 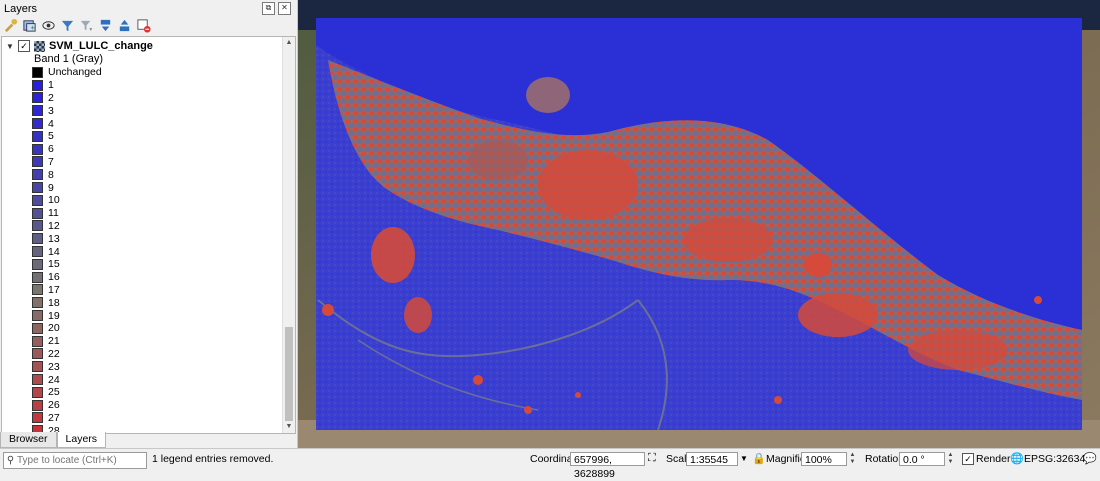 What do you see at coordinates (1090, 458) in the screenshot?
I see `messages-icon: 💬` at bounding box center [1090, 458].